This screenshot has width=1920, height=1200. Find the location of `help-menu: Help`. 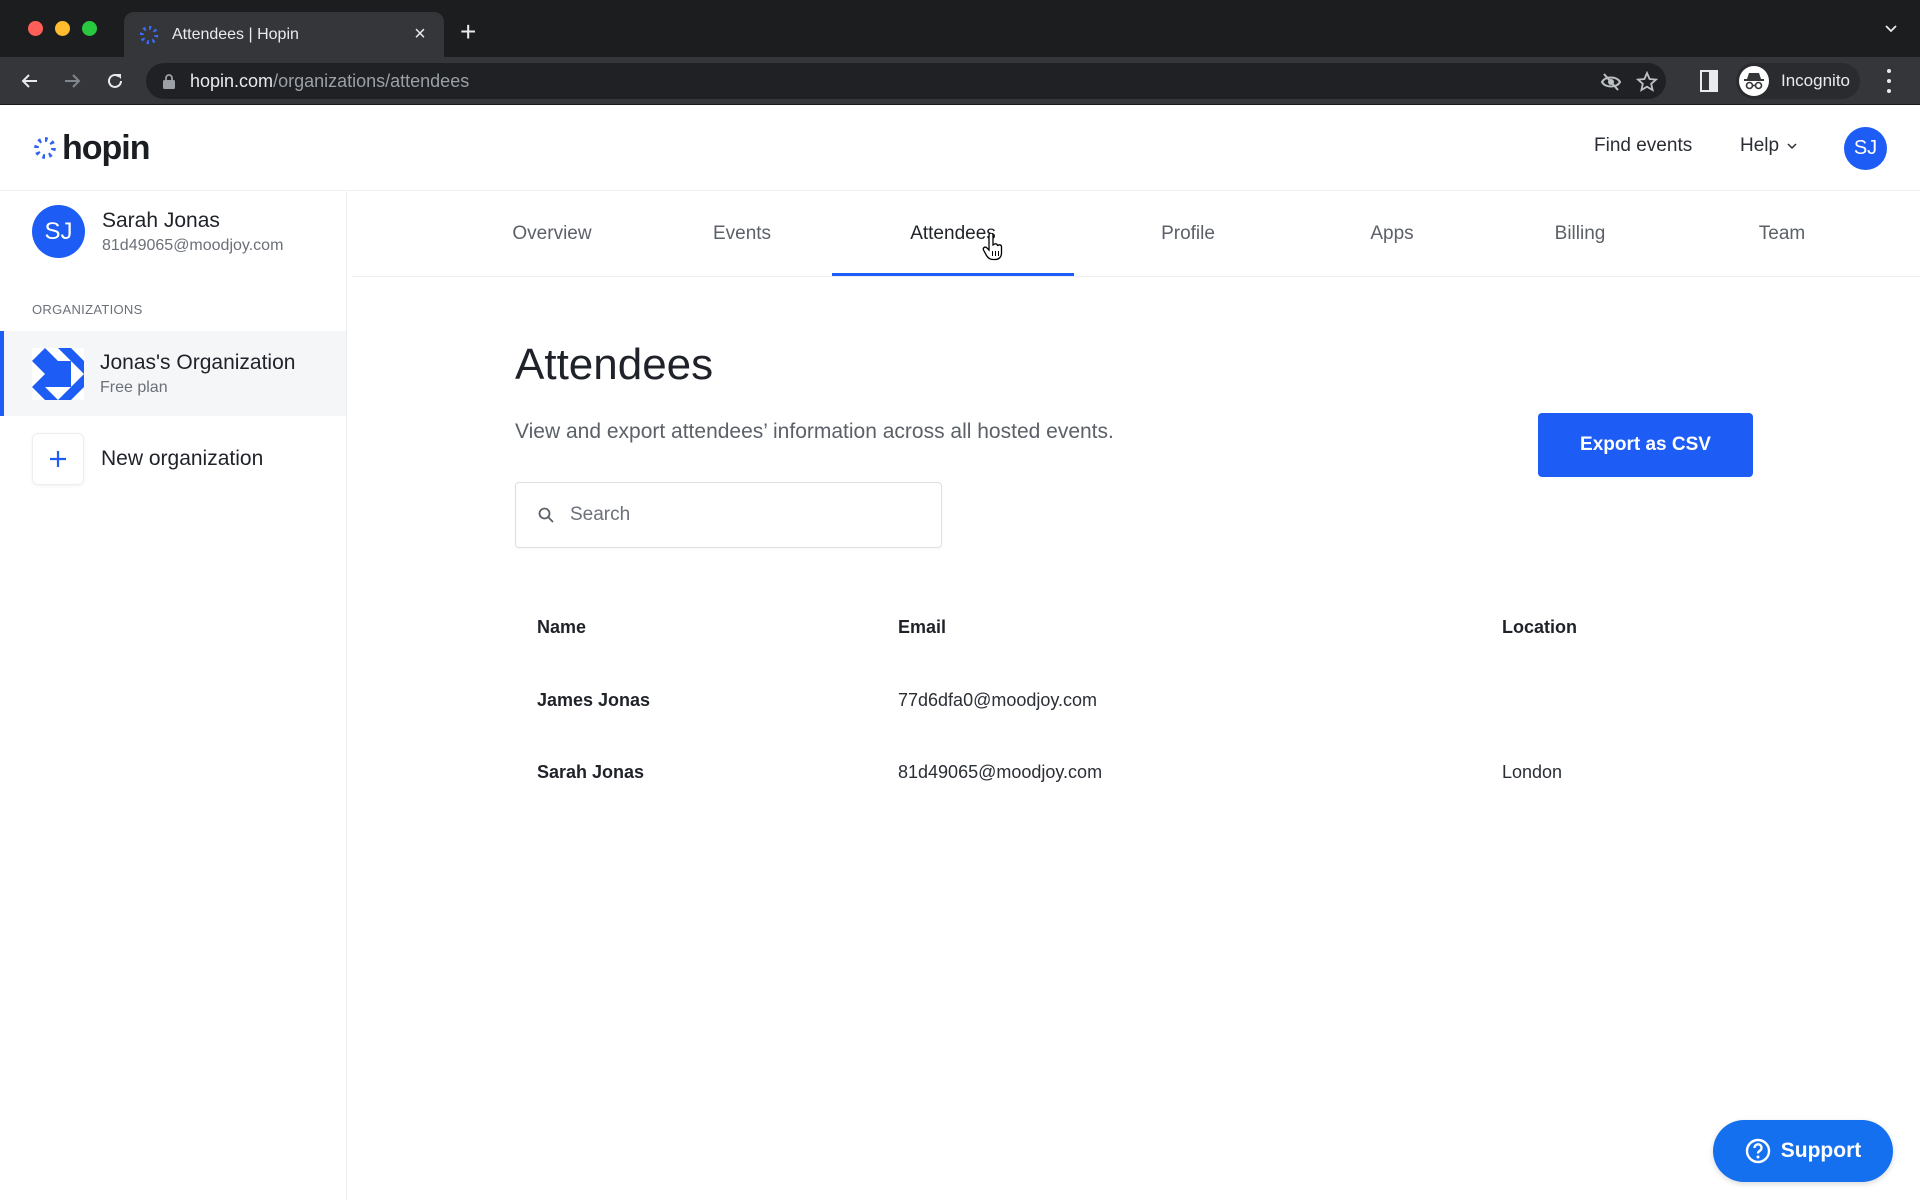

help-menu: Help is located at coordinates (1768, 146).